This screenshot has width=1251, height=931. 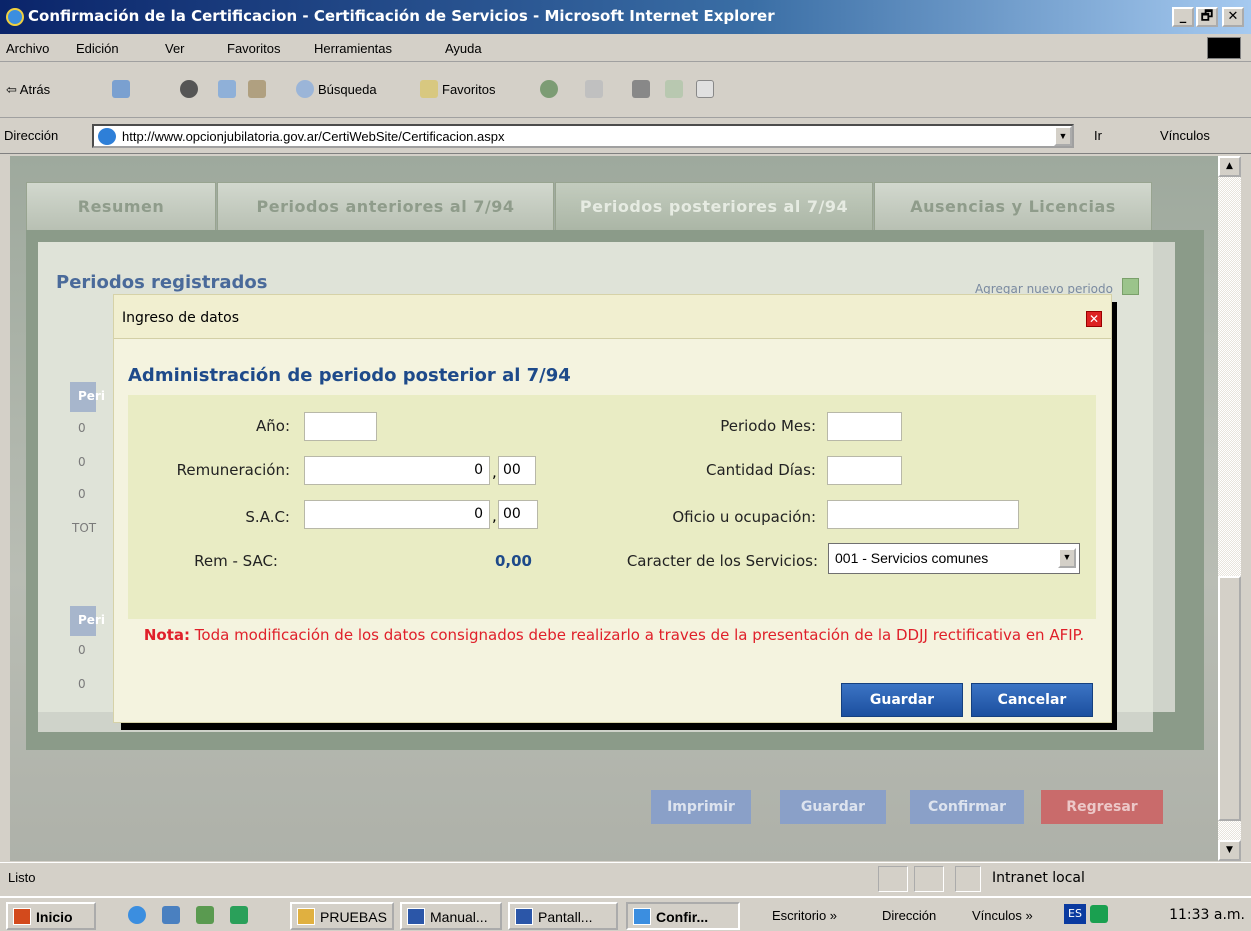 What do you see at coordinates (397, 514) in the screenshot?
I see `sac-integer-input: 0` at bounding box center [397, 514].